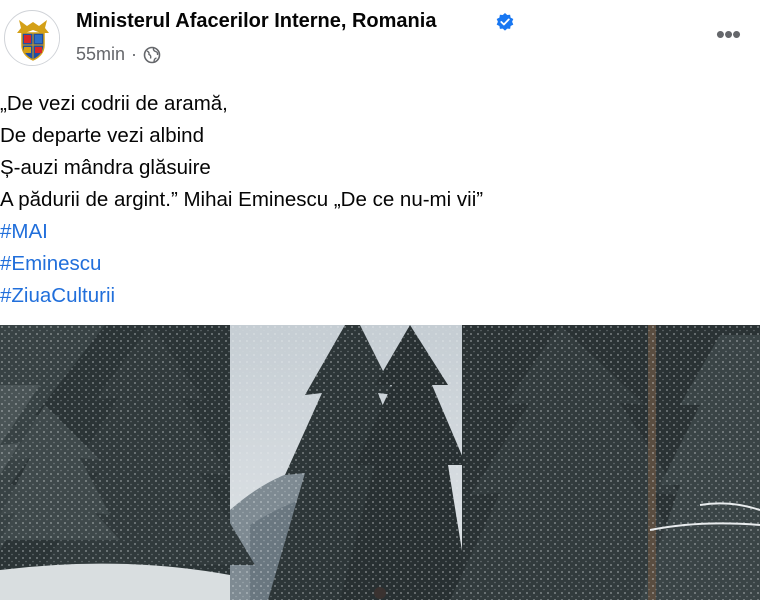  What do you see at coordinates (505, 22) in the screenshot?
I see `verified-badge-icon` at bounding box center [505, 22].